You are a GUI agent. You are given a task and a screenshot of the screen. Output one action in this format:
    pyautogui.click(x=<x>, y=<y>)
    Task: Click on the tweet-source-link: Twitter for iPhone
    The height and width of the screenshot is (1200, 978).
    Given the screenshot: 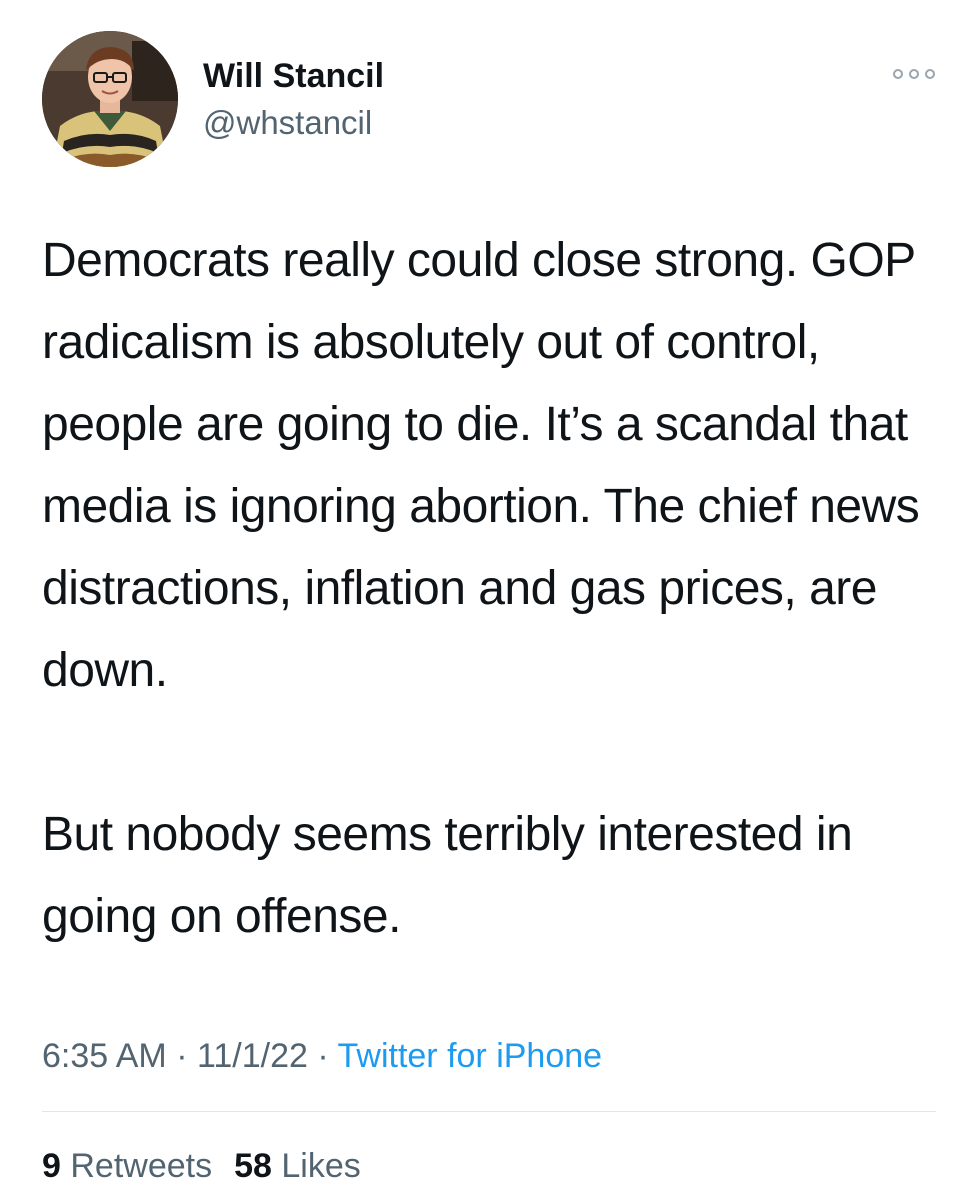 What is the action you would take?
    pyautogui.click(x=470, y=1056)
    